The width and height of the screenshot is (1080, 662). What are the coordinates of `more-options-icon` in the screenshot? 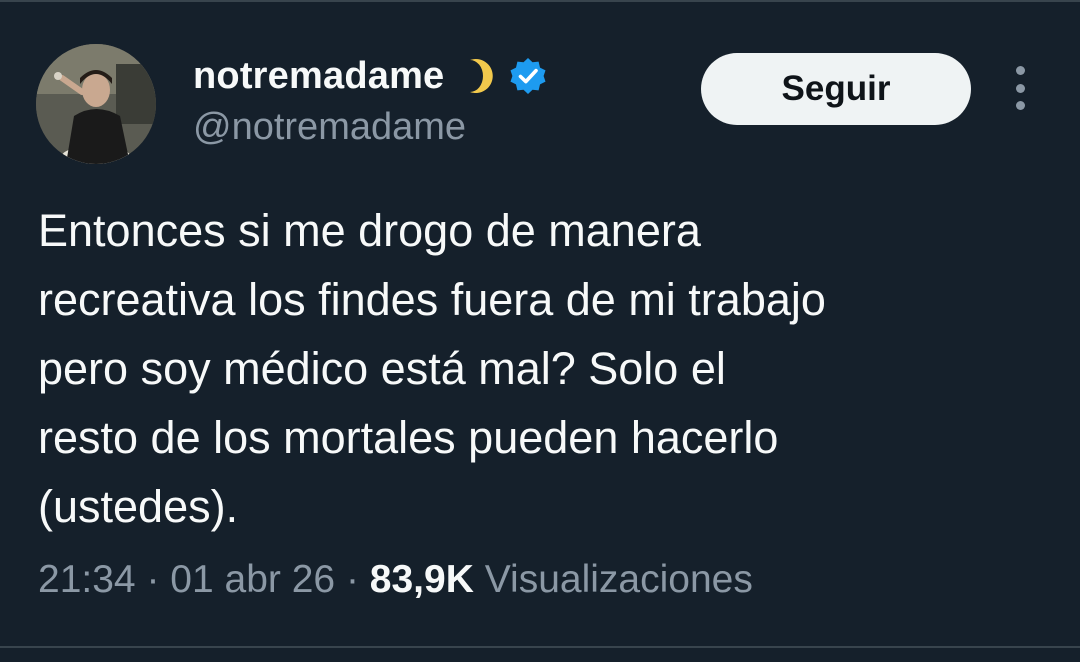 It's located at (1020, 88).